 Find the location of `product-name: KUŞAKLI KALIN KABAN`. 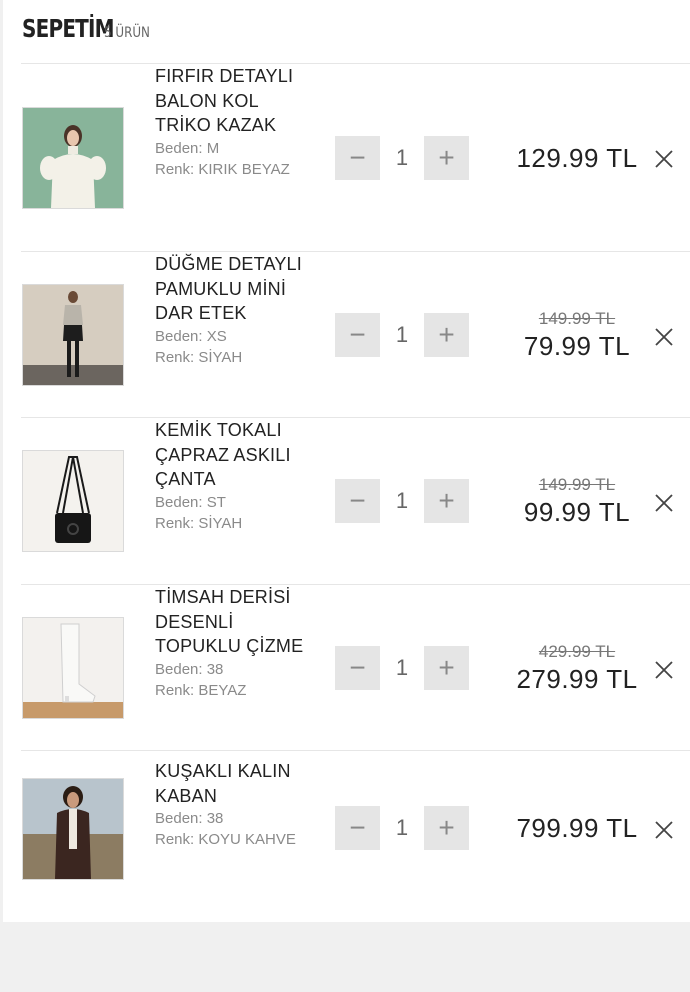

product-name: KUŞAKLI KALIN KABAN is located at coordinates (235, 783).